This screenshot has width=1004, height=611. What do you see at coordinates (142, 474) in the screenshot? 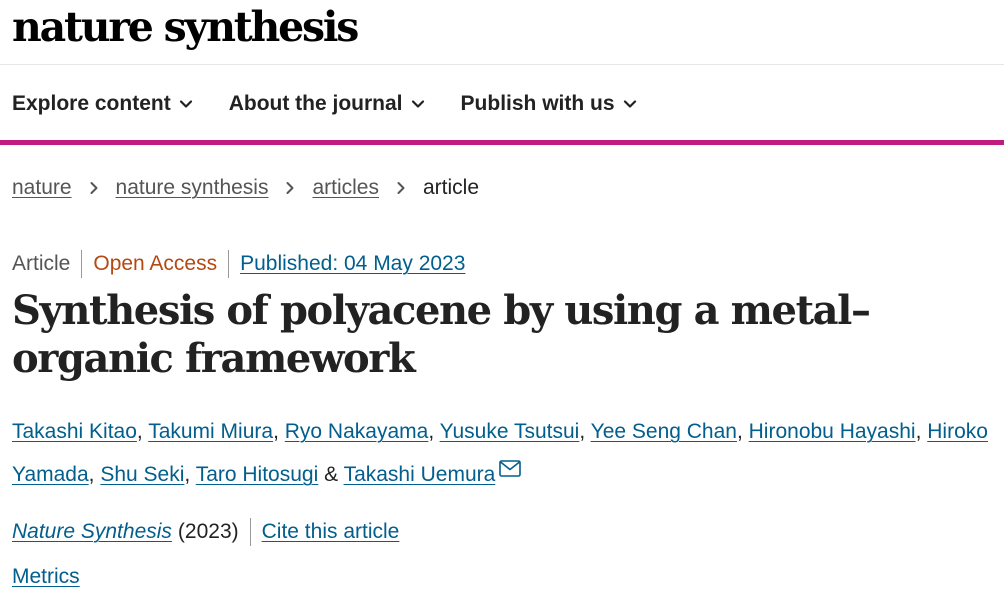
I see `author-link: Shu Seki` at bounding box center [142, 474].